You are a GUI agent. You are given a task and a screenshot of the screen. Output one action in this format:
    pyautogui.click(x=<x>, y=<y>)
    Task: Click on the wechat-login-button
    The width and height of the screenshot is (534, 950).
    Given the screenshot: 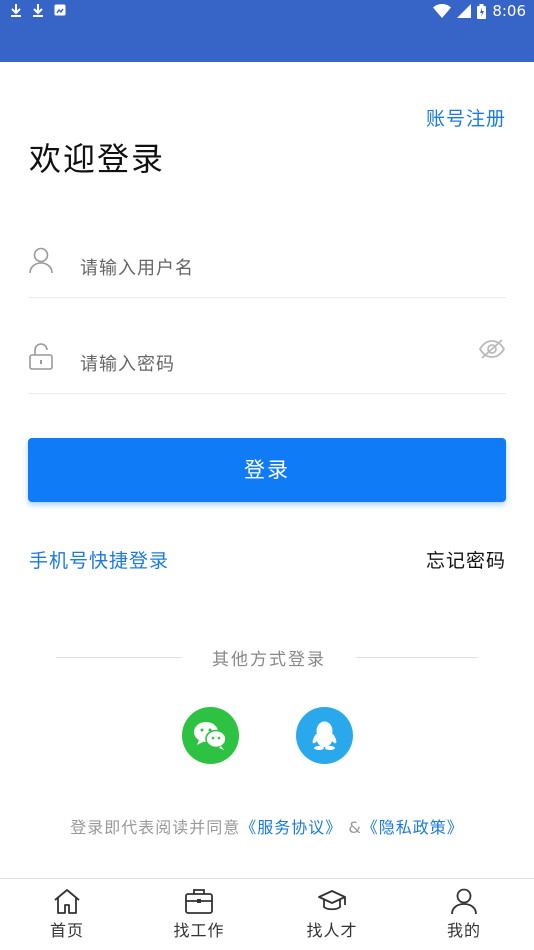 What is the action you would take?
    pyautogui.click(x=210, y=735)
    